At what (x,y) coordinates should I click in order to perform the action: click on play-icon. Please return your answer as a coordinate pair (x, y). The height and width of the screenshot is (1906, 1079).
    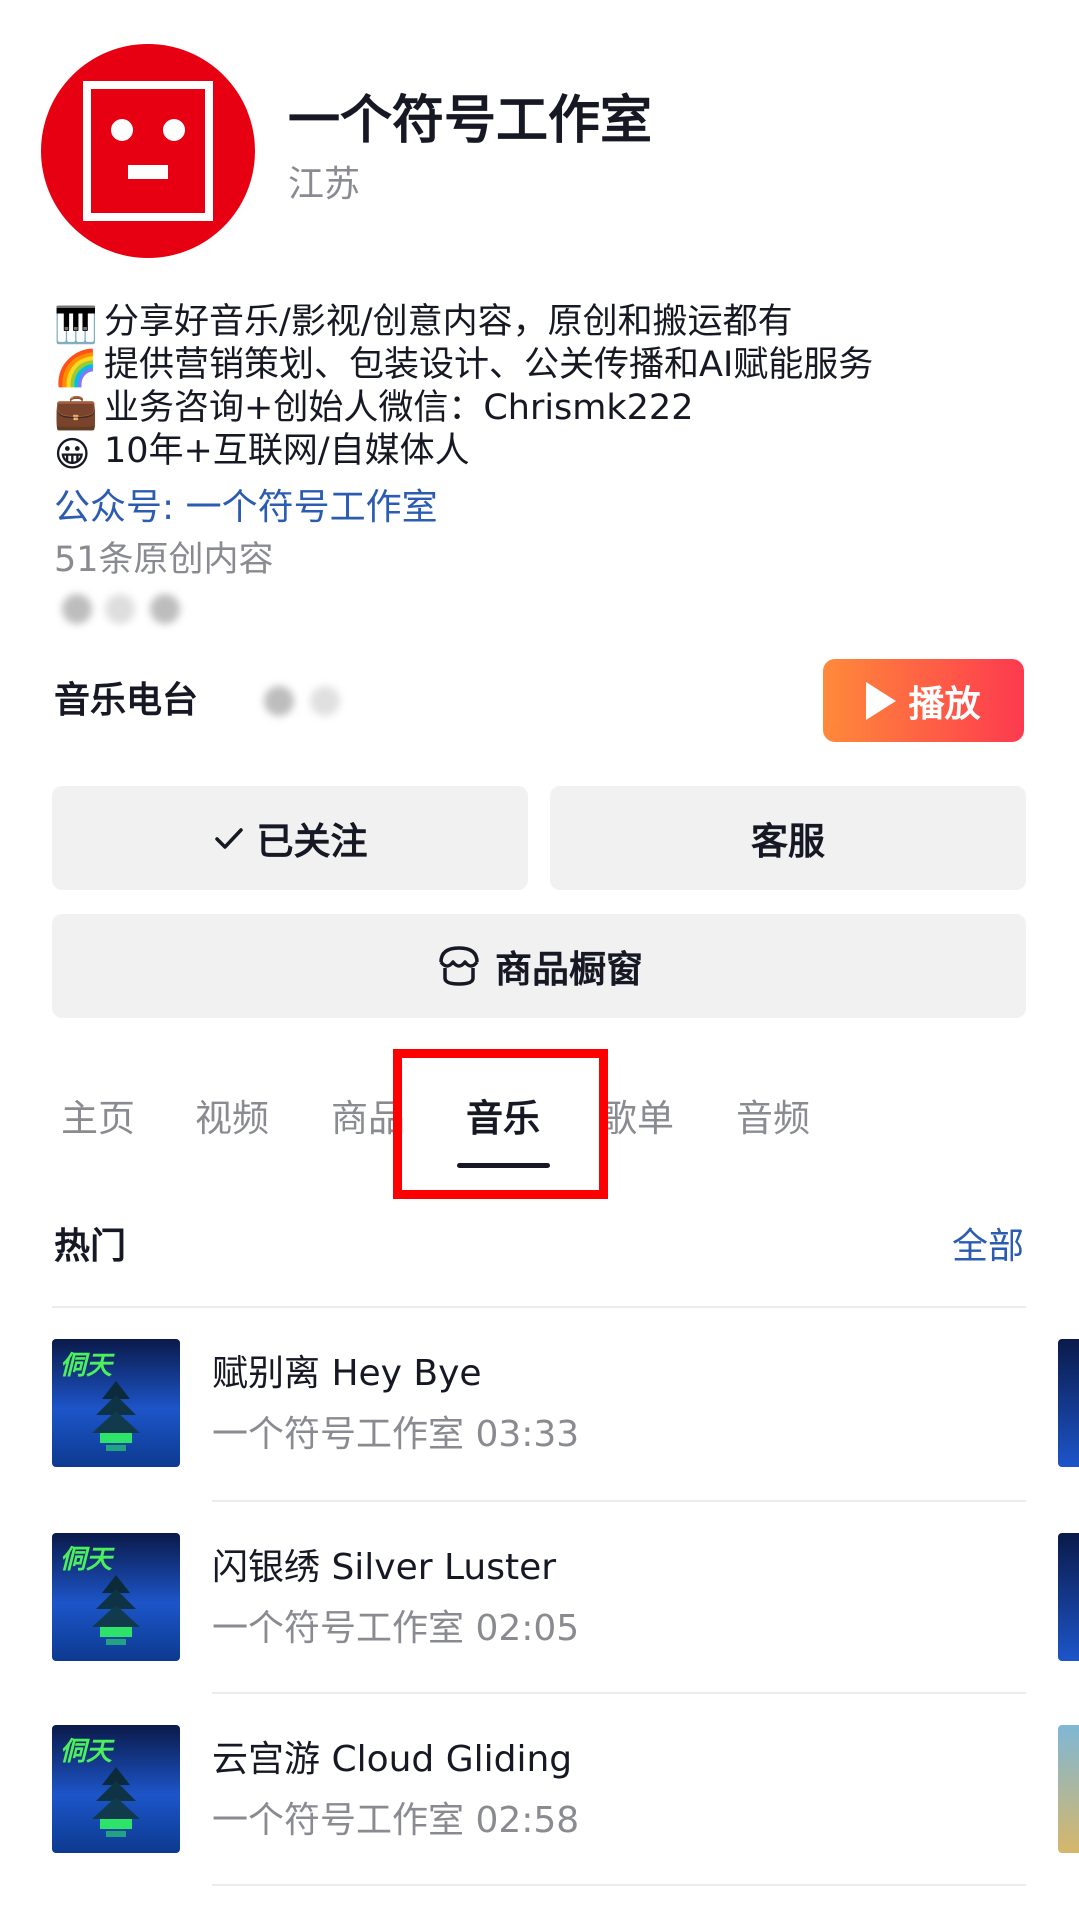
    Looking at the image, I should click on (881, 700).